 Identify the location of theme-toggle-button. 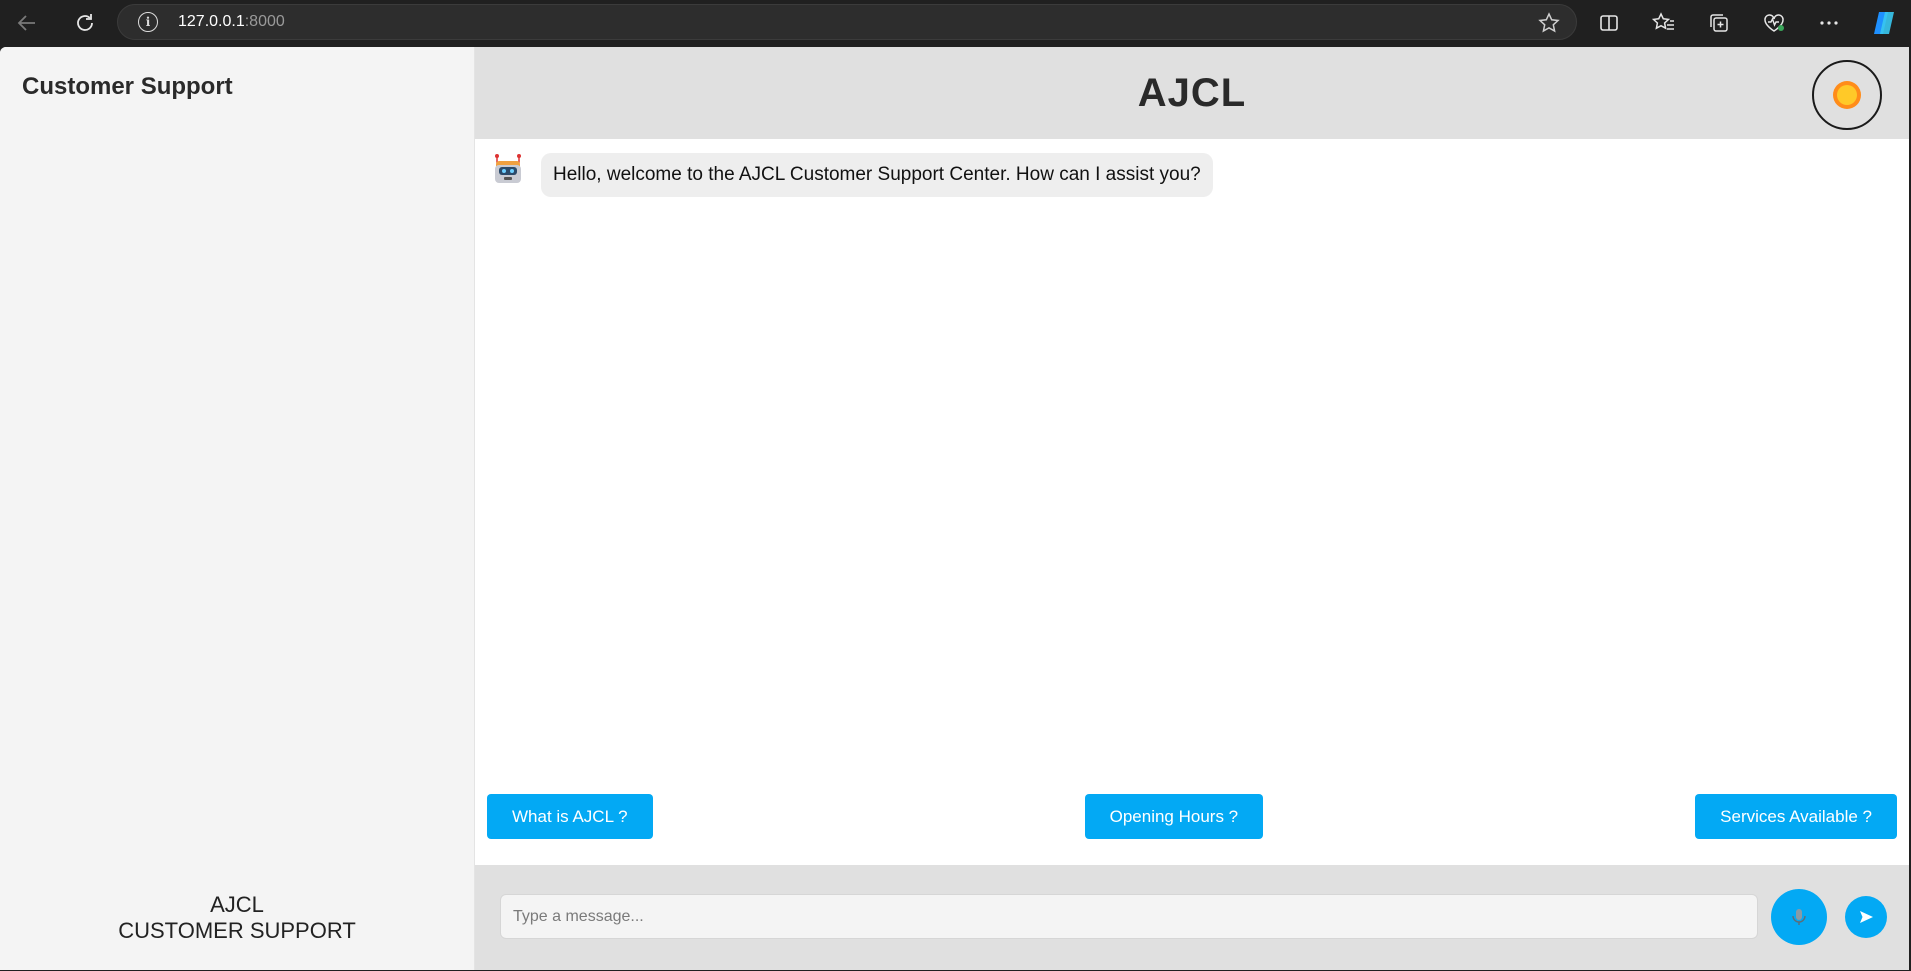
(1847, 95).